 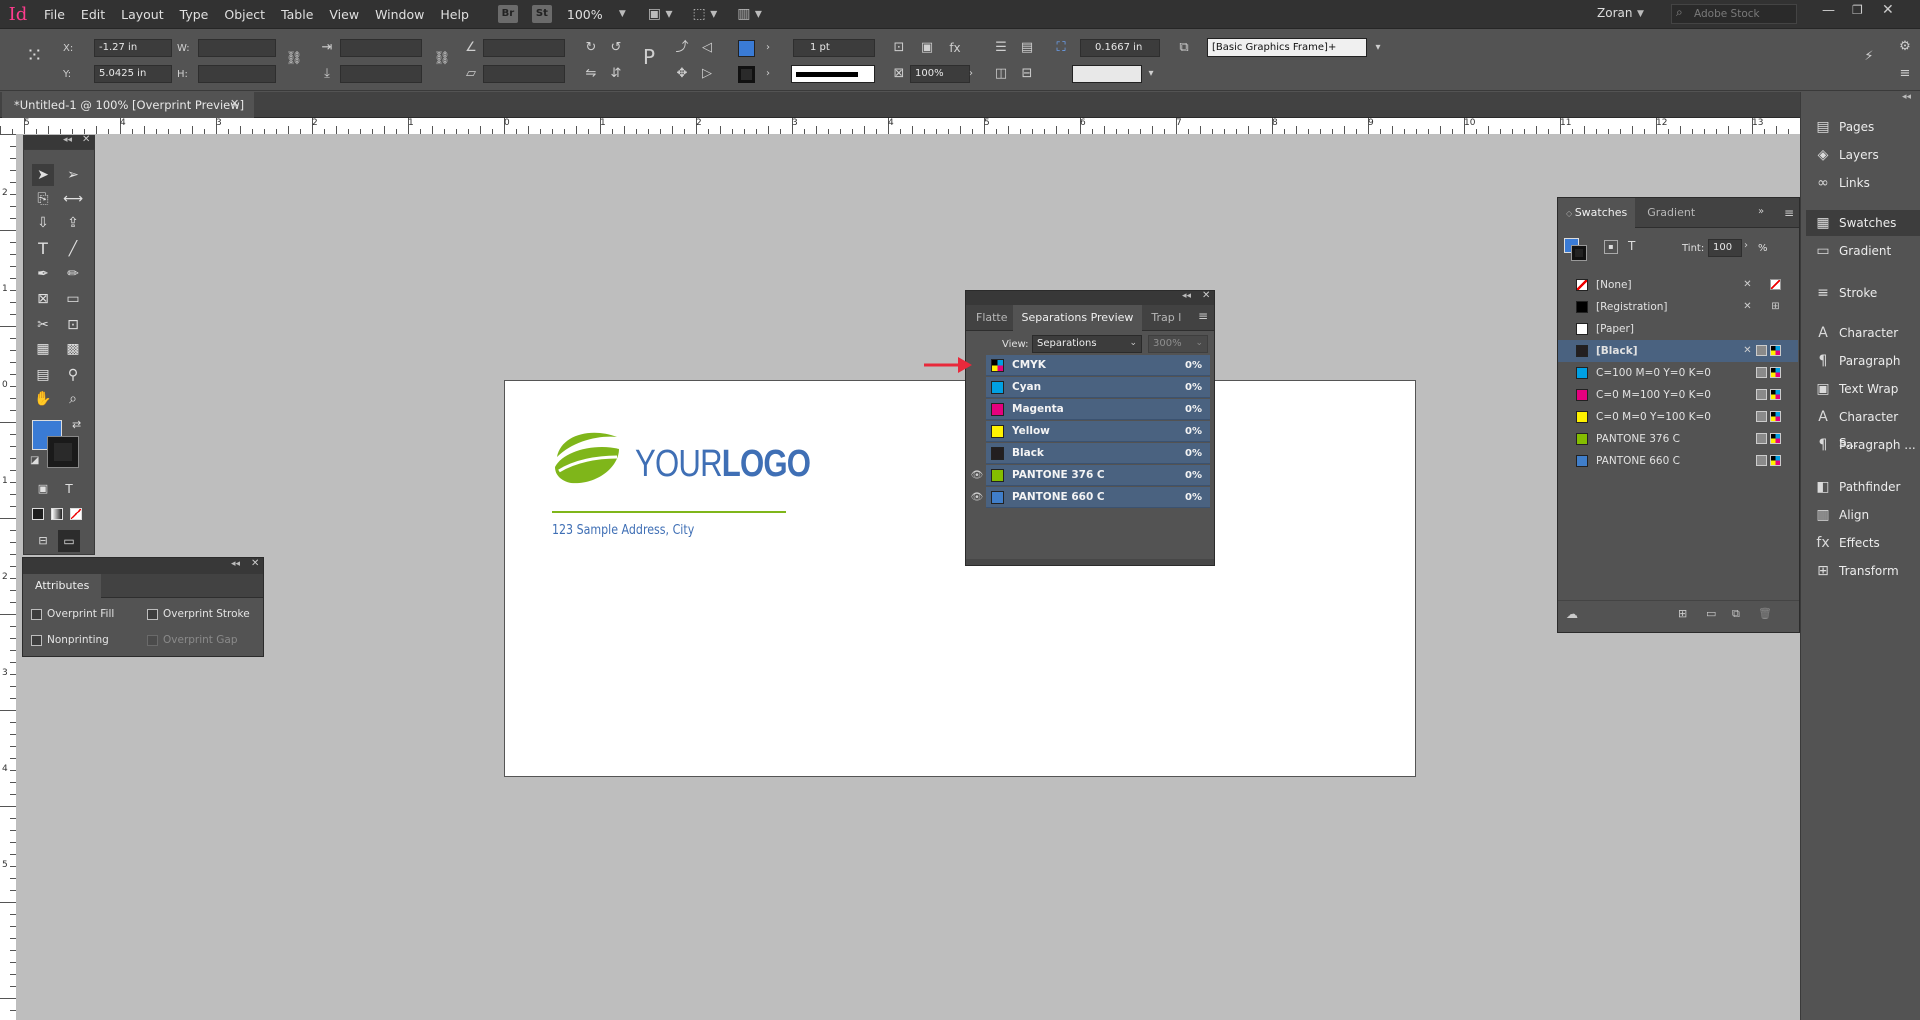 What do you see at coordinates (1736, 614) in the screenshot?
I see `new-swatch-icon: ⧉` at bounding box center [1736, 614].